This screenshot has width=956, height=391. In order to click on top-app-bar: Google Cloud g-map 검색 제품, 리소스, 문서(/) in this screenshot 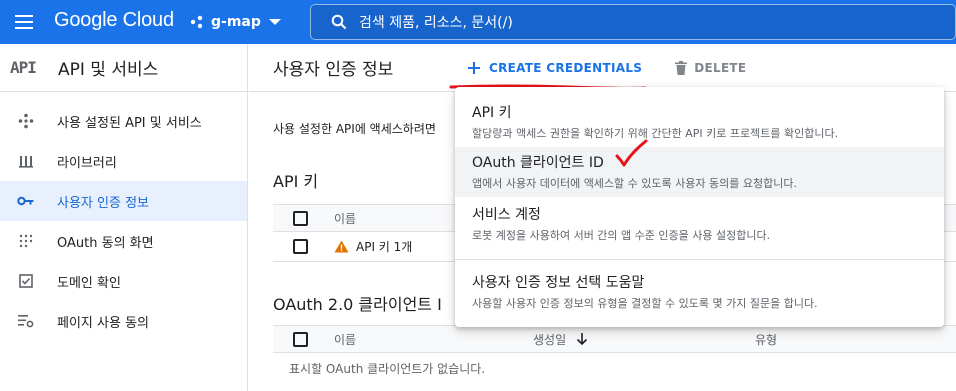, I will do `click(478, 22)`.